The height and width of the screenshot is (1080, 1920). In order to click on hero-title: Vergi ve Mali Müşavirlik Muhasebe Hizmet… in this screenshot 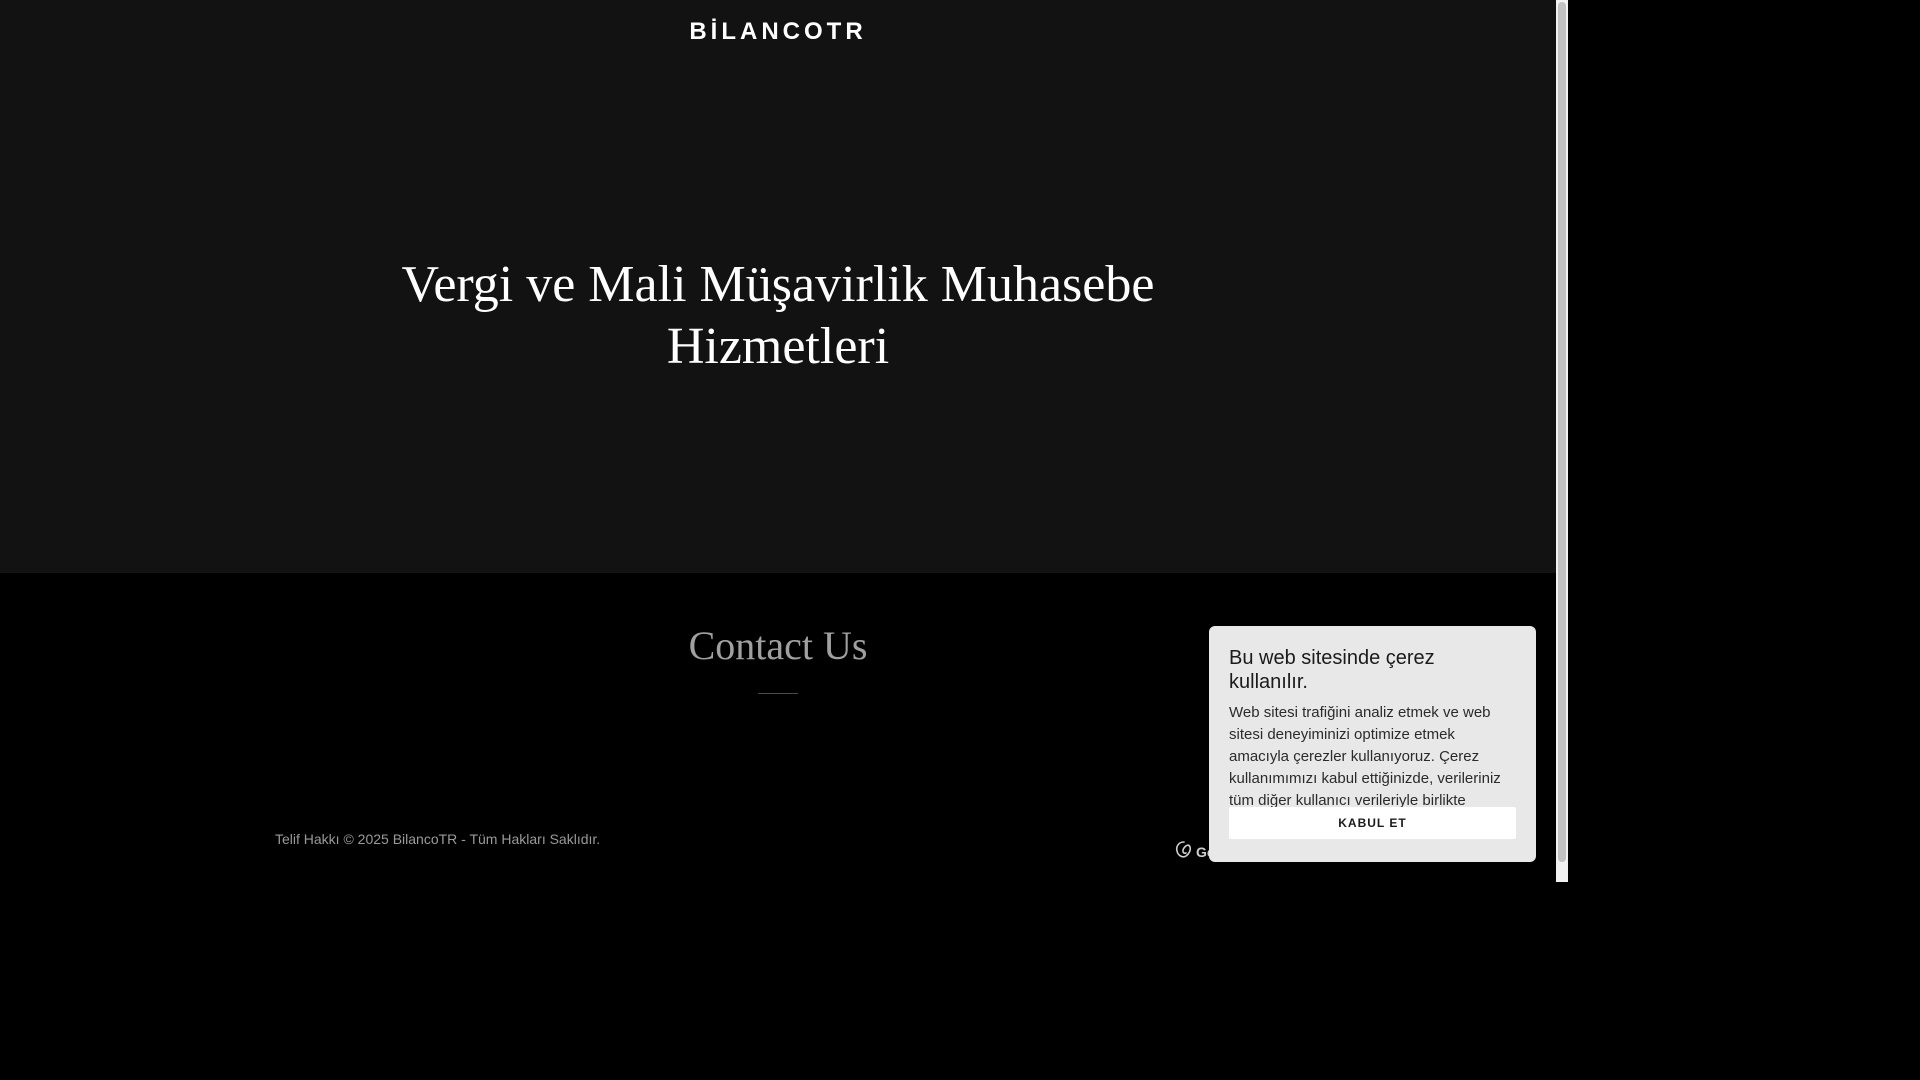, I will do `click(778, 315)`.